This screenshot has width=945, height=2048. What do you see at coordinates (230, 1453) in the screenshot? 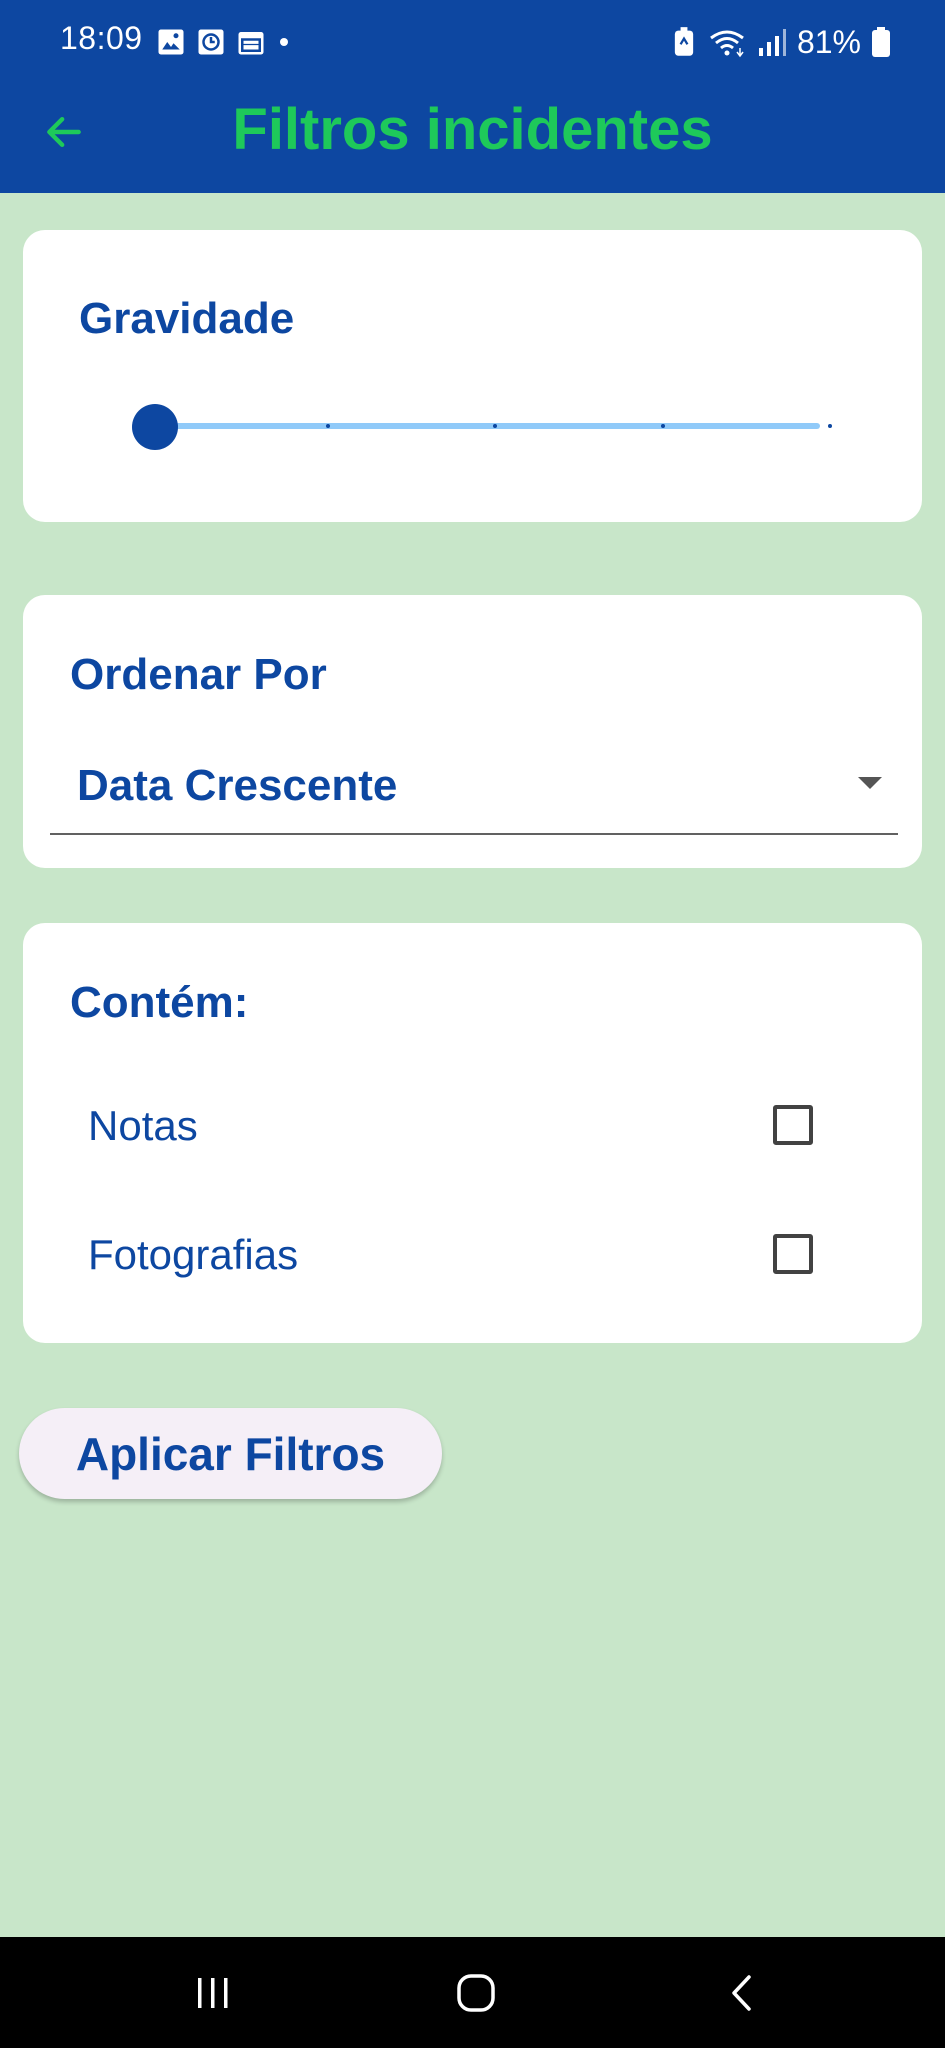
I see `apply-filters-button: Aplicar Filtros` at bounding box center [230, 1453].